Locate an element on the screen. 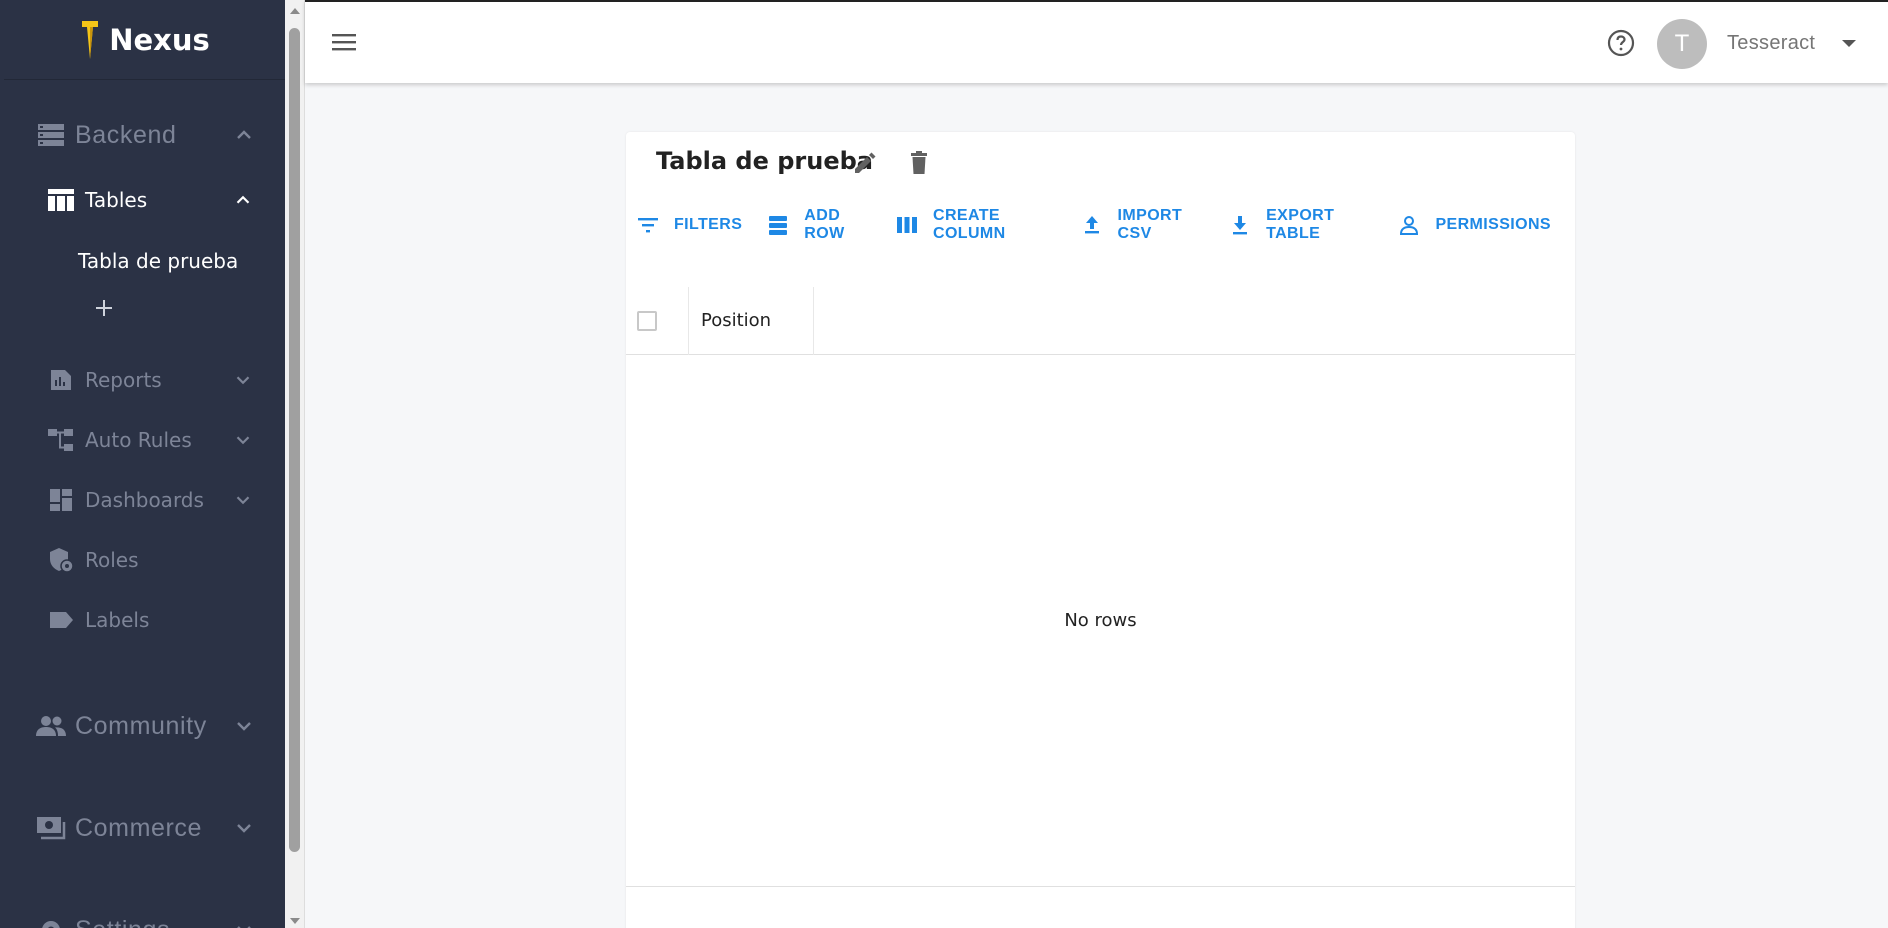  sidebar-item-roles: Roles is located at coordinates (144, 560).